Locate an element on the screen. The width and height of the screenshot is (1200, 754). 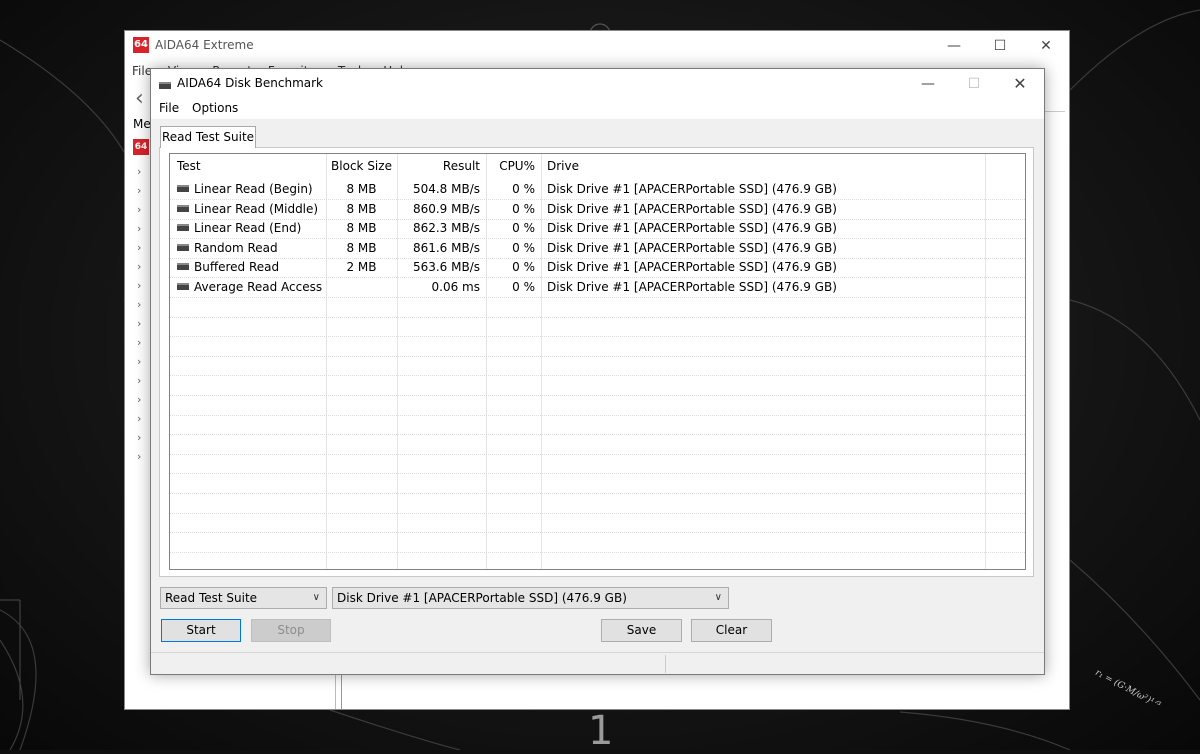
column-header-test: Test is located at coordinates (248, 166).